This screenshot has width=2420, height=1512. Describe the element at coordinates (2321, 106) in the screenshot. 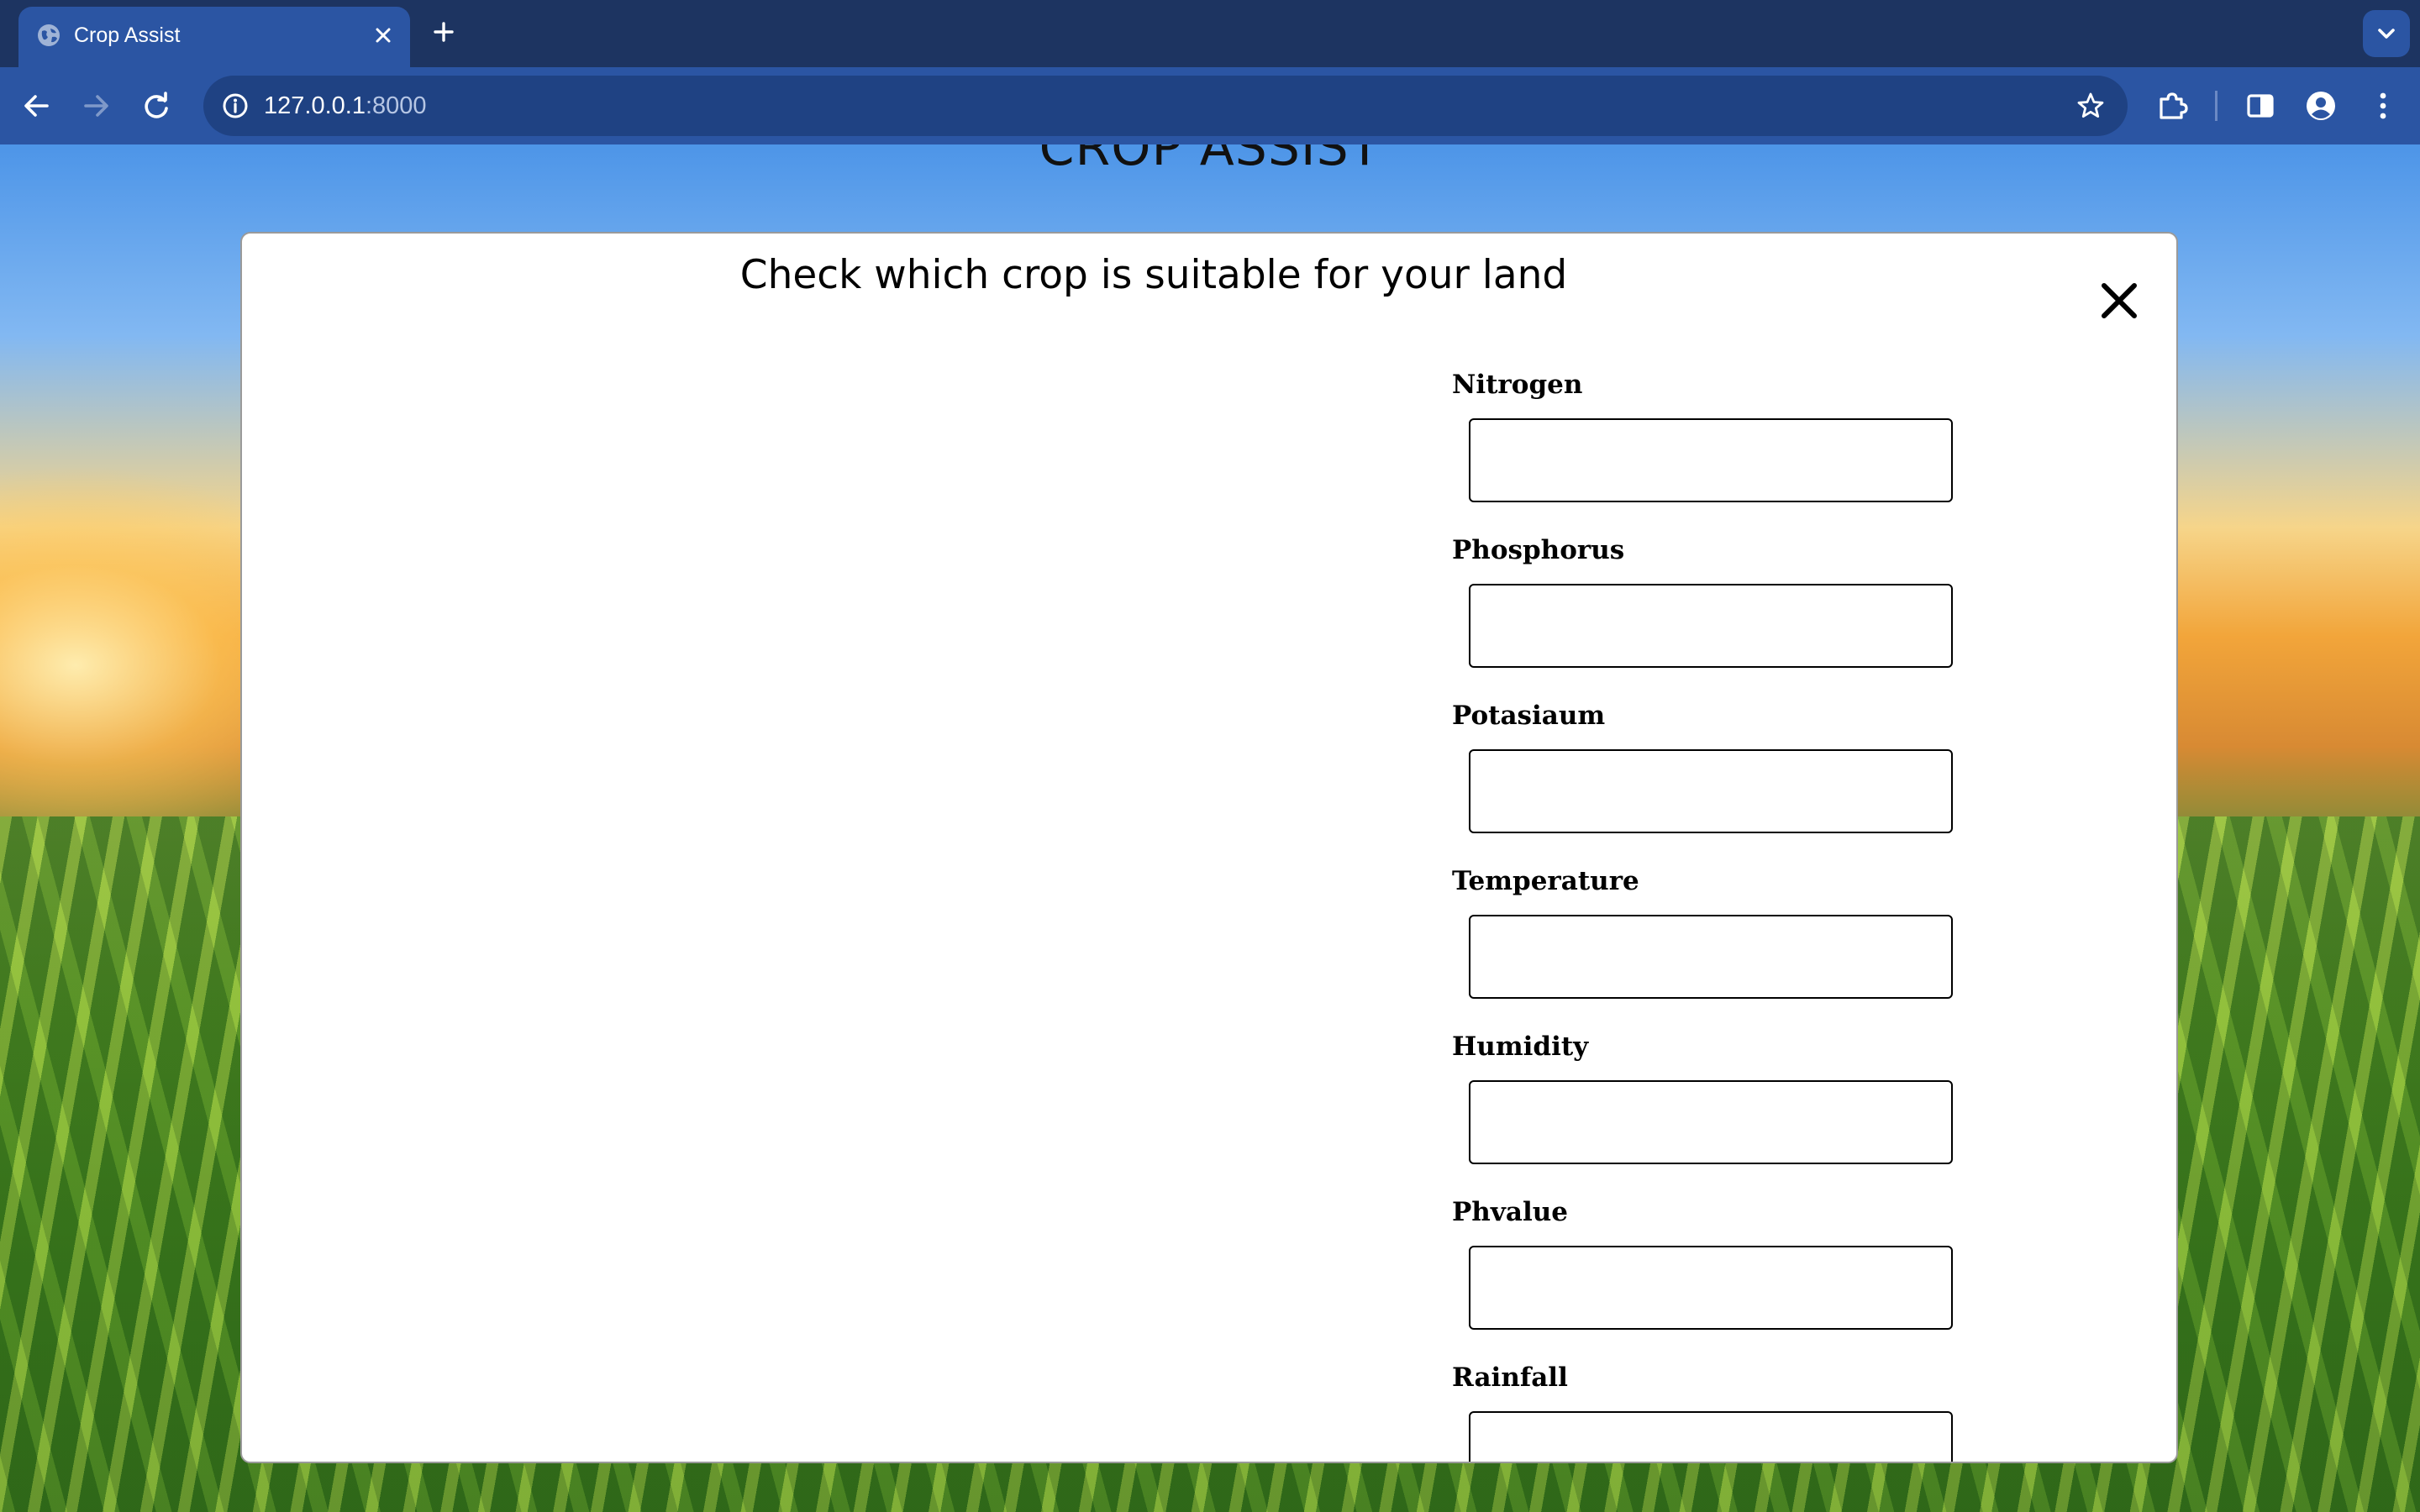

I see `profile-avatar-icon` at that location.